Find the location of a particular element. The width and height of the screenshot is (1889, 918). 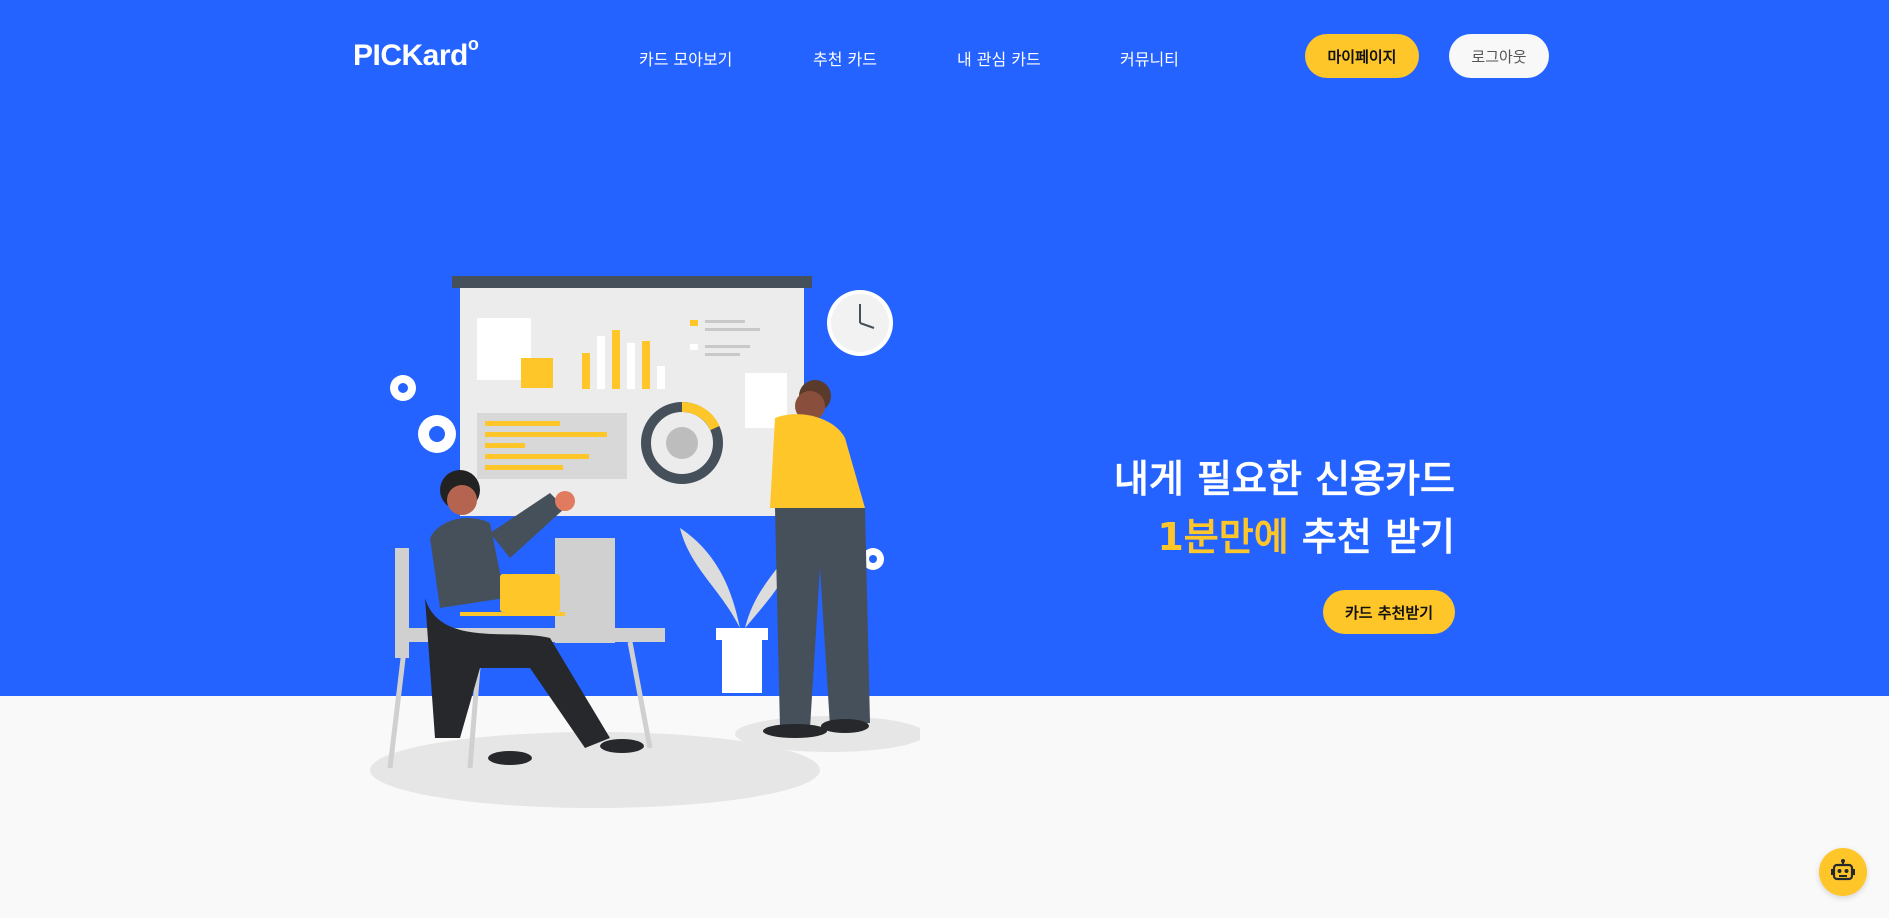

card-recommend-button: 카드 추천받기 is located at coordinates (1389, 612).